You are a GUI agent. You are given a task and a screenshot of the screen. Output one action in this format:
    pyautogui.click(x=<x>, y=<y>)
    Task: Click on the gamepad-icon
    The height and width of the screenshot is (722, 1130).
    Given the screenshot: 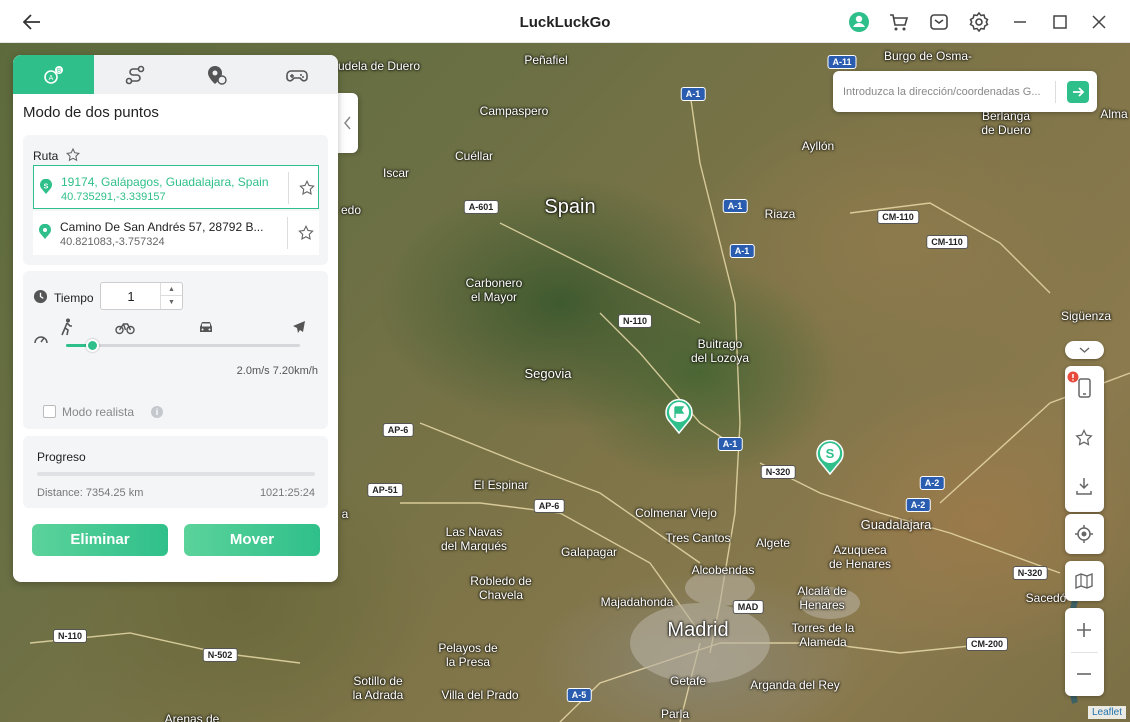 What is the action you would take?
    pyautogui.click(x=297, y=76)
    